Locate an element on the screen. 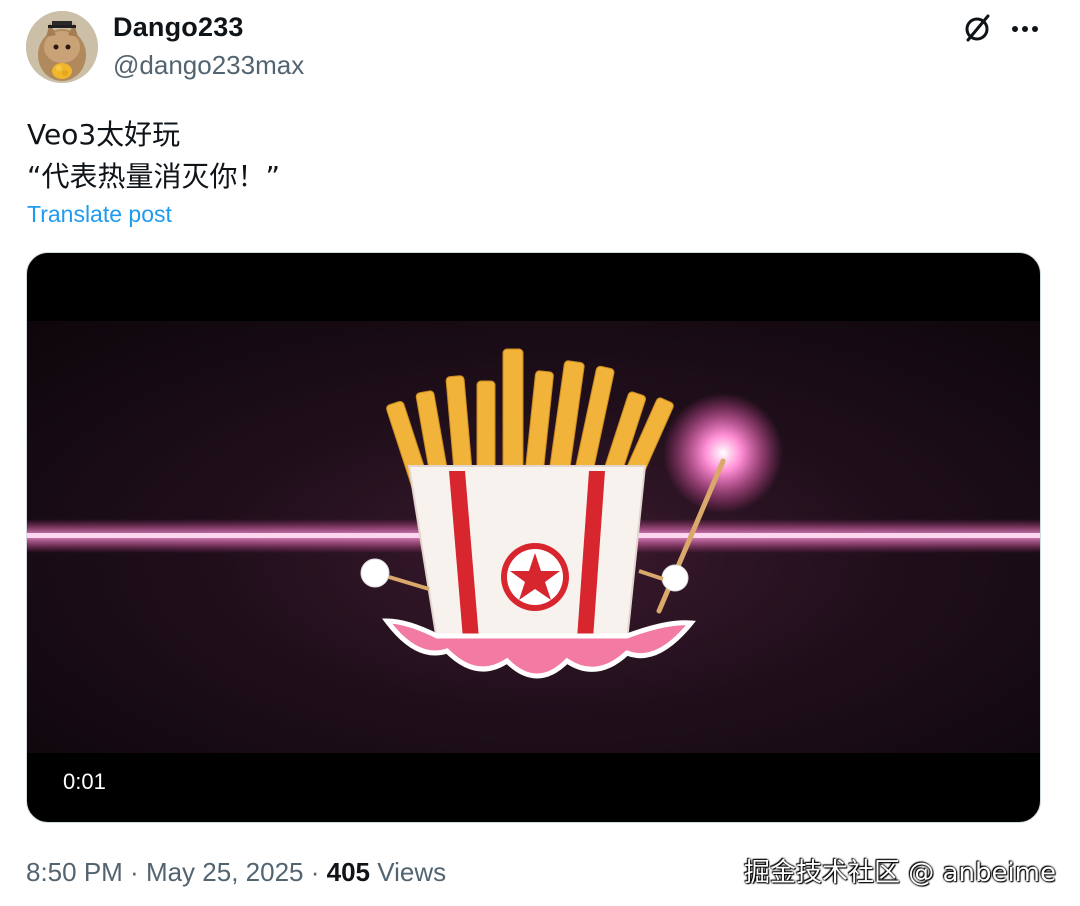 This screenshot has height=906, width=1080. video-timestamp: 0:01 is located at coordinates (84, 781).